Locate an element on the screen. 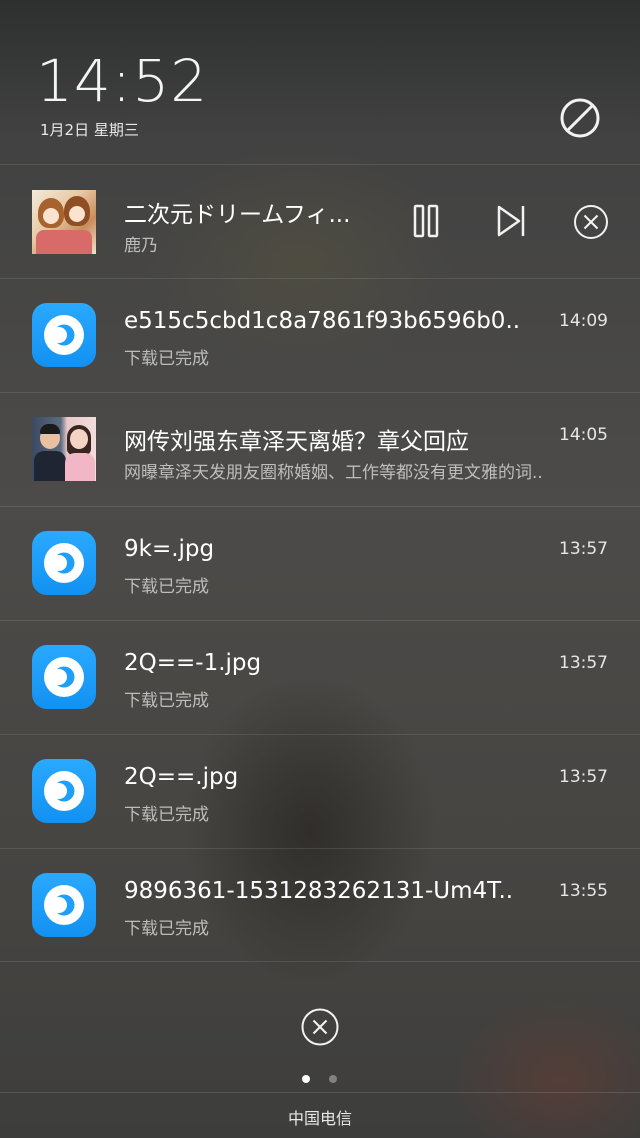  notification-item: 9896361-1531283262131-Um4T.. 下载已完成 13:55 is located at coordinates (320, 904).